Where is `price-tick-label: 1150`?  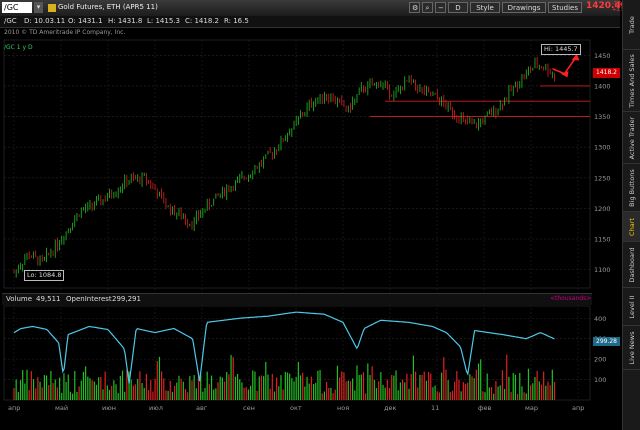 price-tick-label: 1150 is located at coordinates (602, 240).